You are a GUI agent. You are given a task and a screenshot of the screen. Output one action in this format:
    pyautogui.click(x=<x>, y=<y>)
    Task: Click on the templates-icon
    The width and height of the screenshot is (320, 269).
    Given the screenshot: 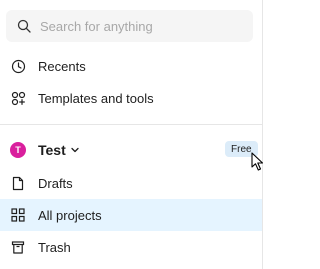 What is the action you would take?
    pyautogui.click(x=18, y=98)
    